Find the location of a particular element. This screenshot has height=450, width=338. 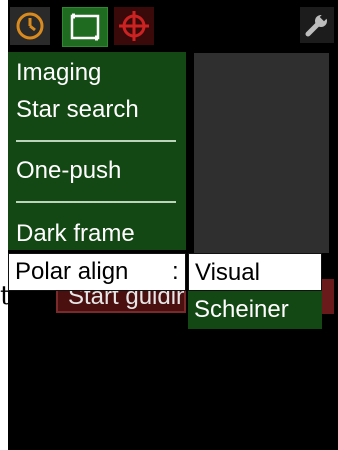

settings-button is located at coordinates (317, 25).